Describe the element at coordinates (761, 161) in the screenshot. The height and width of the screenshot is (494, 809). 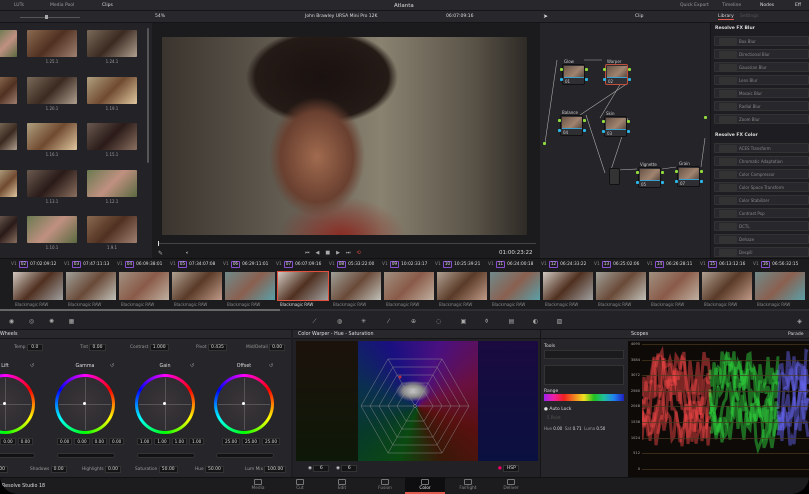
I see `library-item: Chromatic Adaptation` at that location.